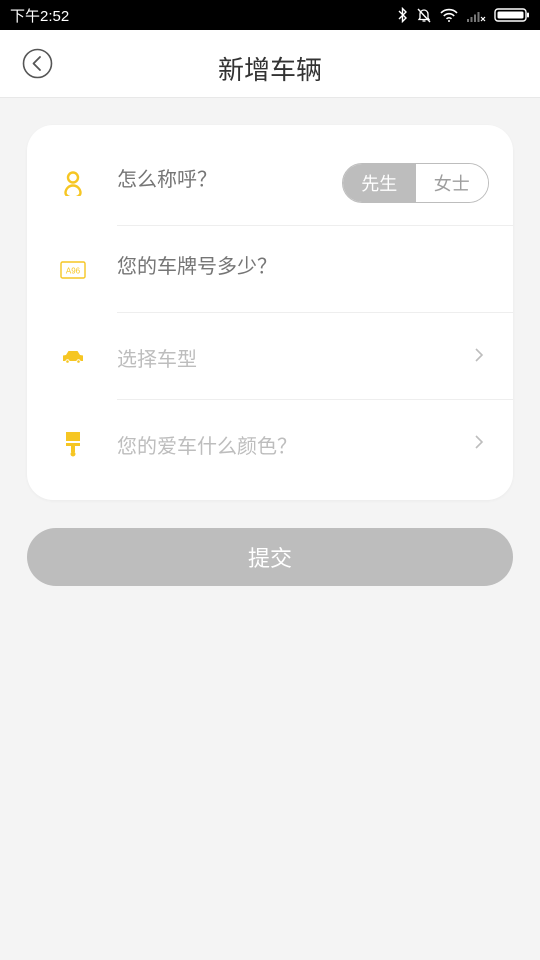  Describe the element at coordinates (269, 71) in the screenshot. I see `page-title: 新增车辆` at that location.